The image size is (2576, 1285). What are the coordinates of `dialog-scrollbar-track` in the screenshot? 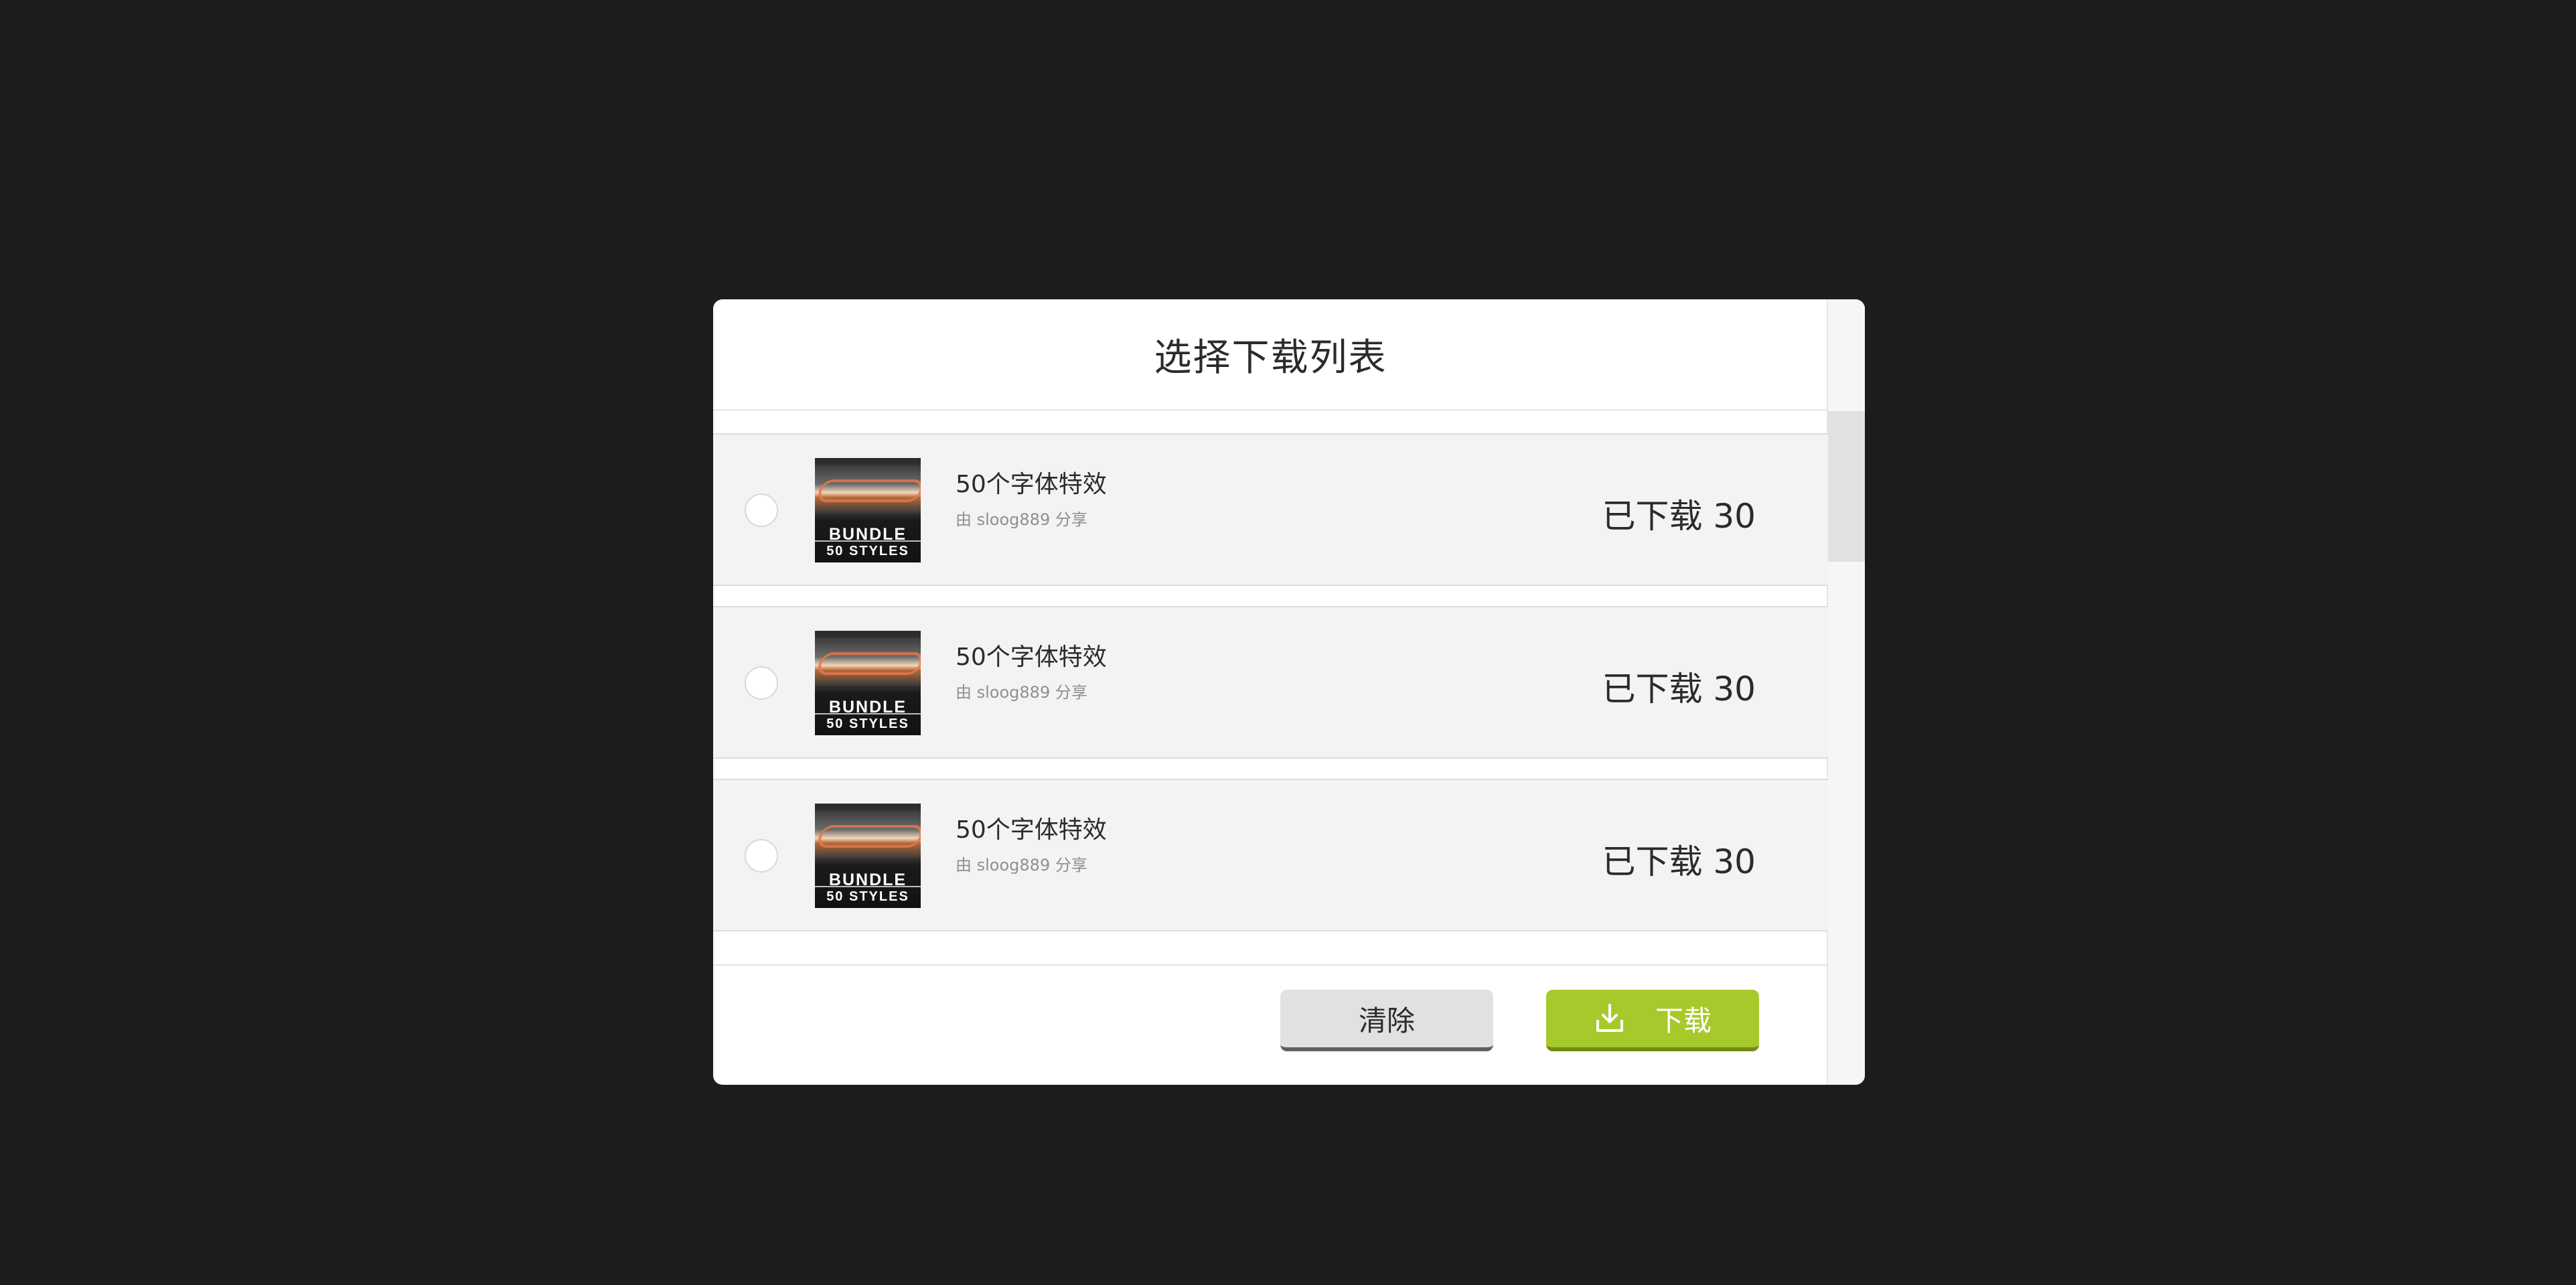 It's located at (1846, 692).